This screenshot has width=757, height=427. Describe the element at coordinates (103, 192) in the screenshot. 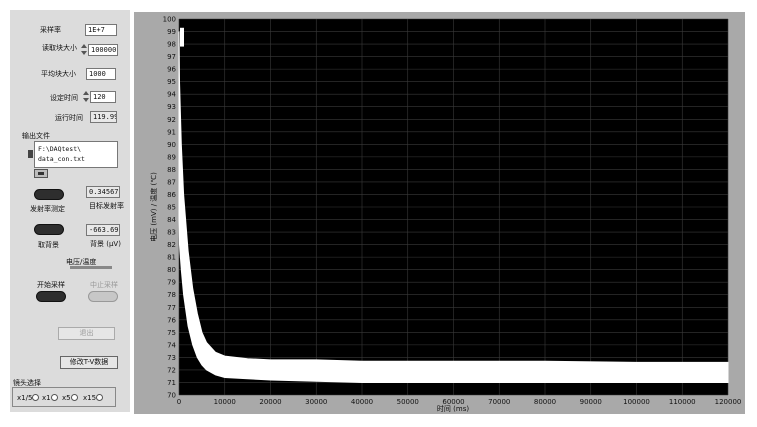

I see `emissivity-indicator: 0.34567` at that location.